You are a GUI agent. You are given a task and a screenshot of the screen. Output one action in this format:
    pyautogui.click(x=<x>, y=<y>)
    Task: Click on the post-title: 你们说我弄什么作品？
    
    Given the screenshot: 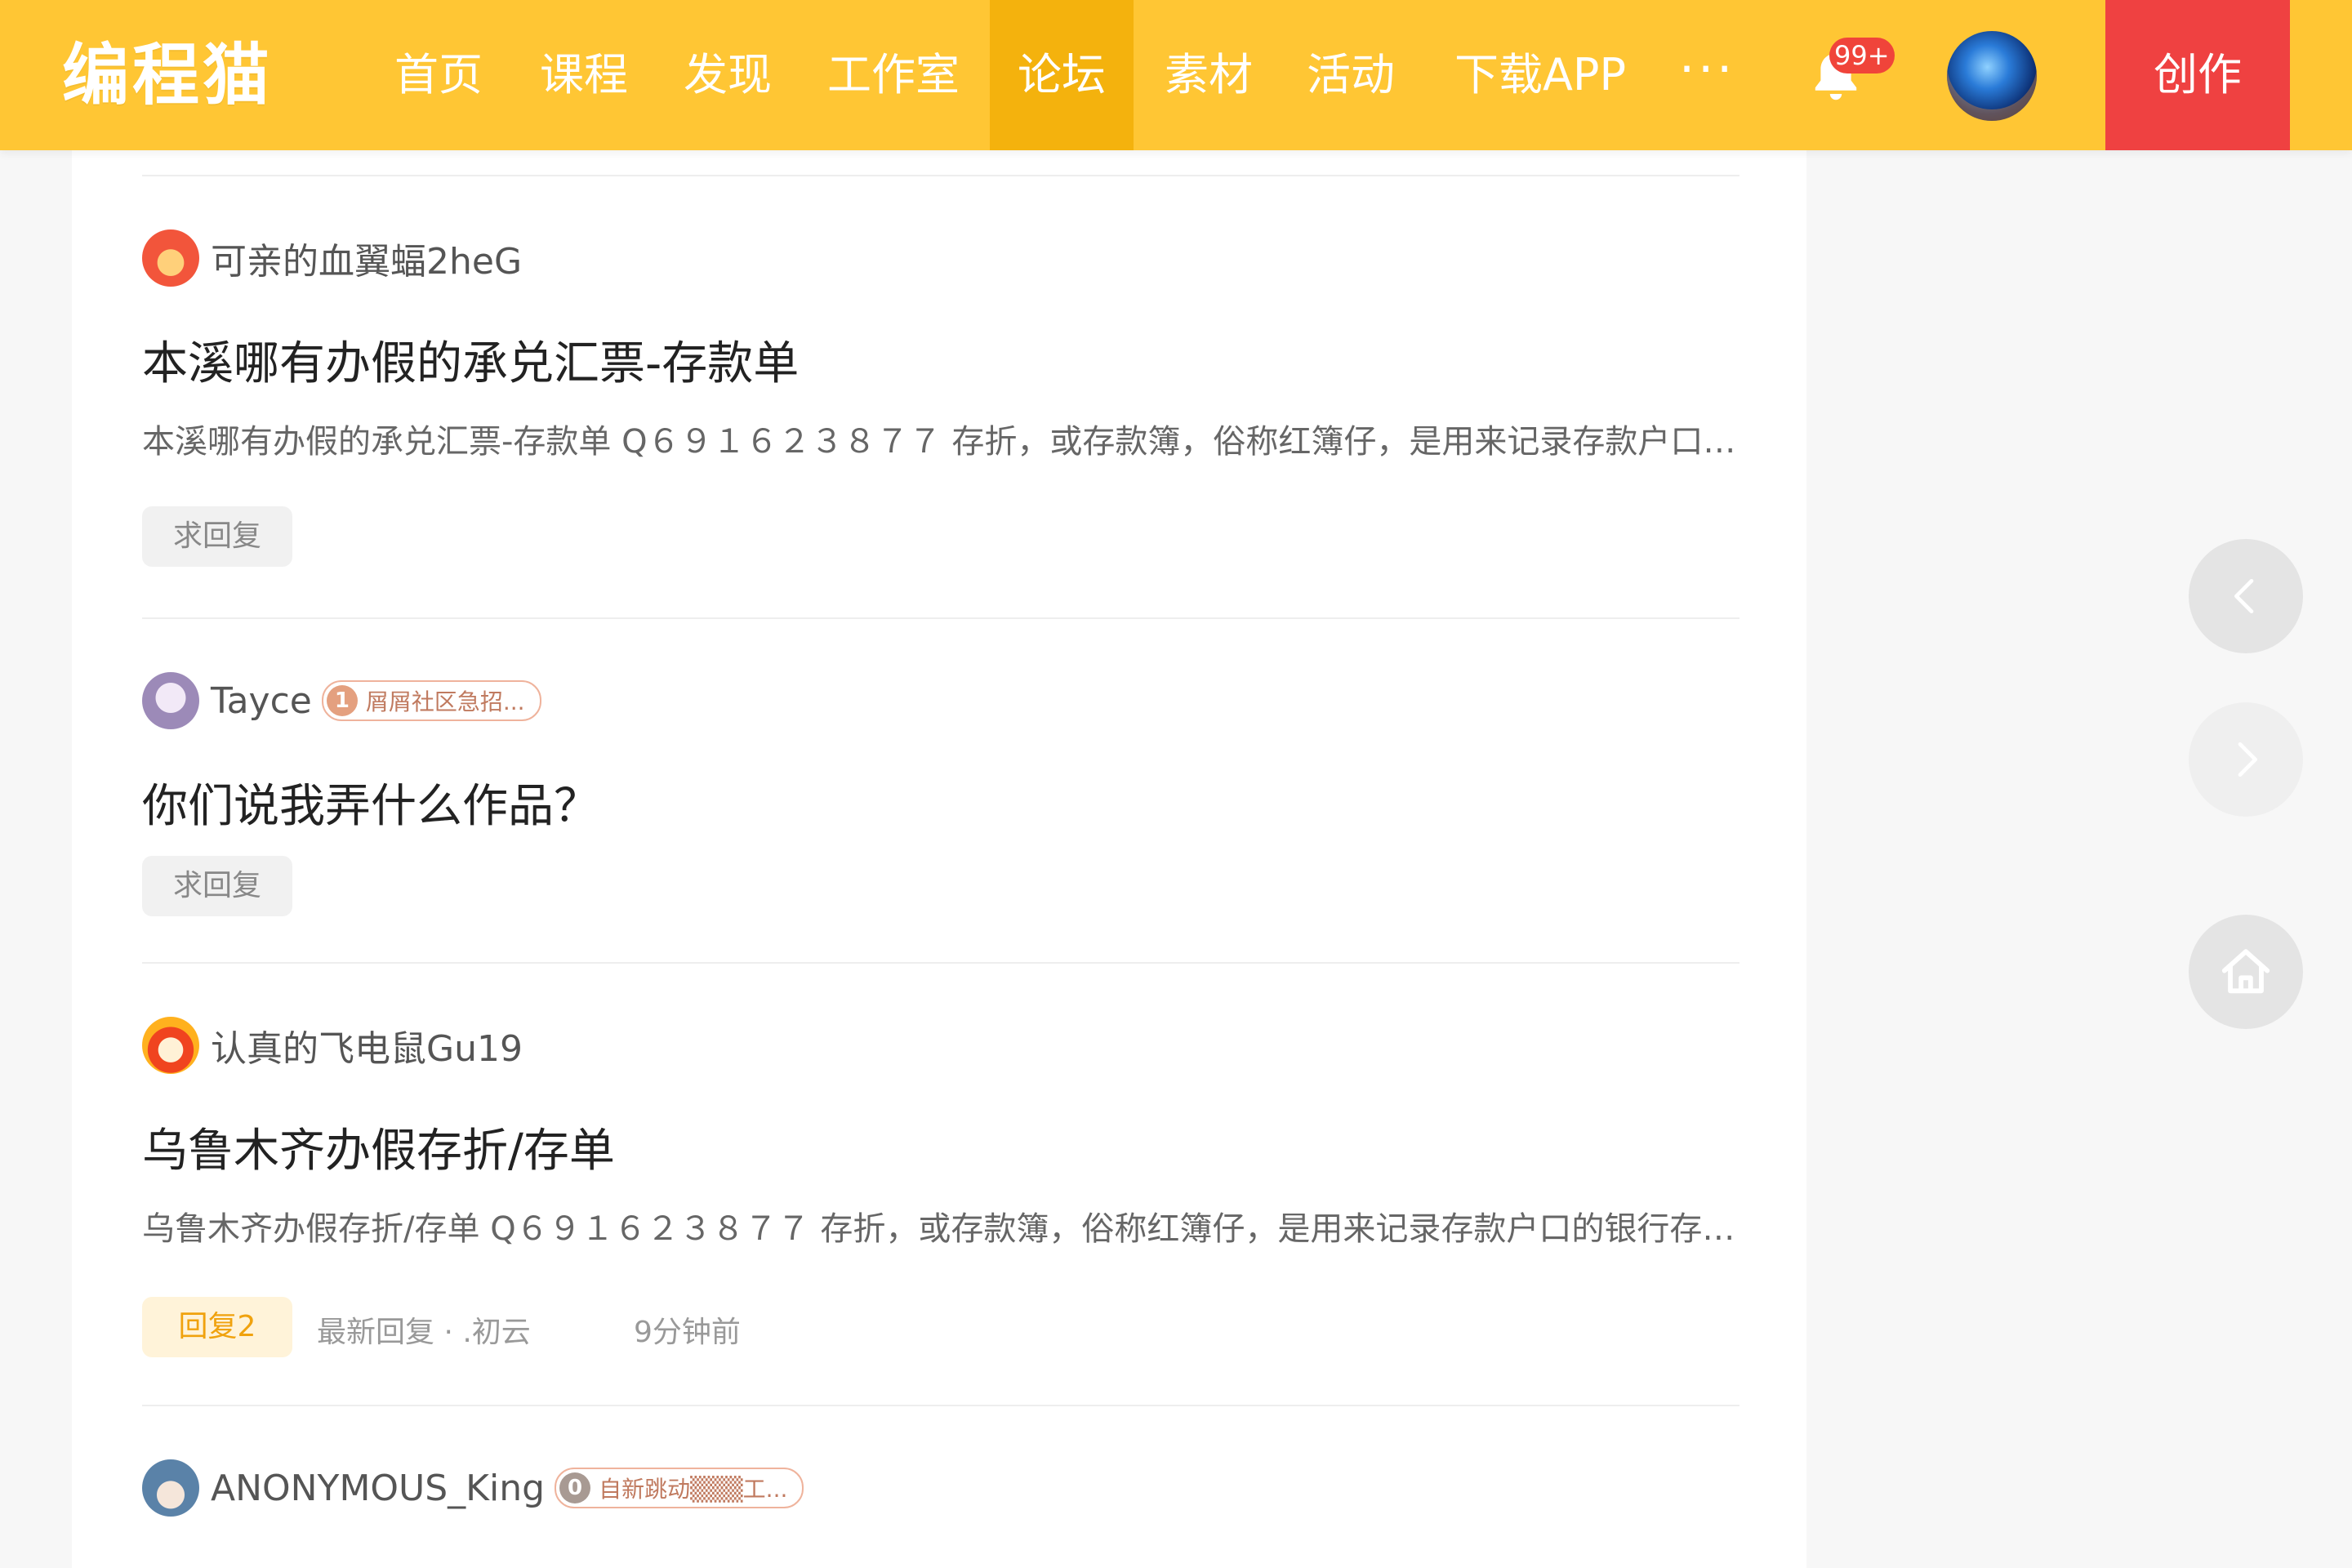 What is the action you would take?
    pyautogui.click(x=370, y=802)
    